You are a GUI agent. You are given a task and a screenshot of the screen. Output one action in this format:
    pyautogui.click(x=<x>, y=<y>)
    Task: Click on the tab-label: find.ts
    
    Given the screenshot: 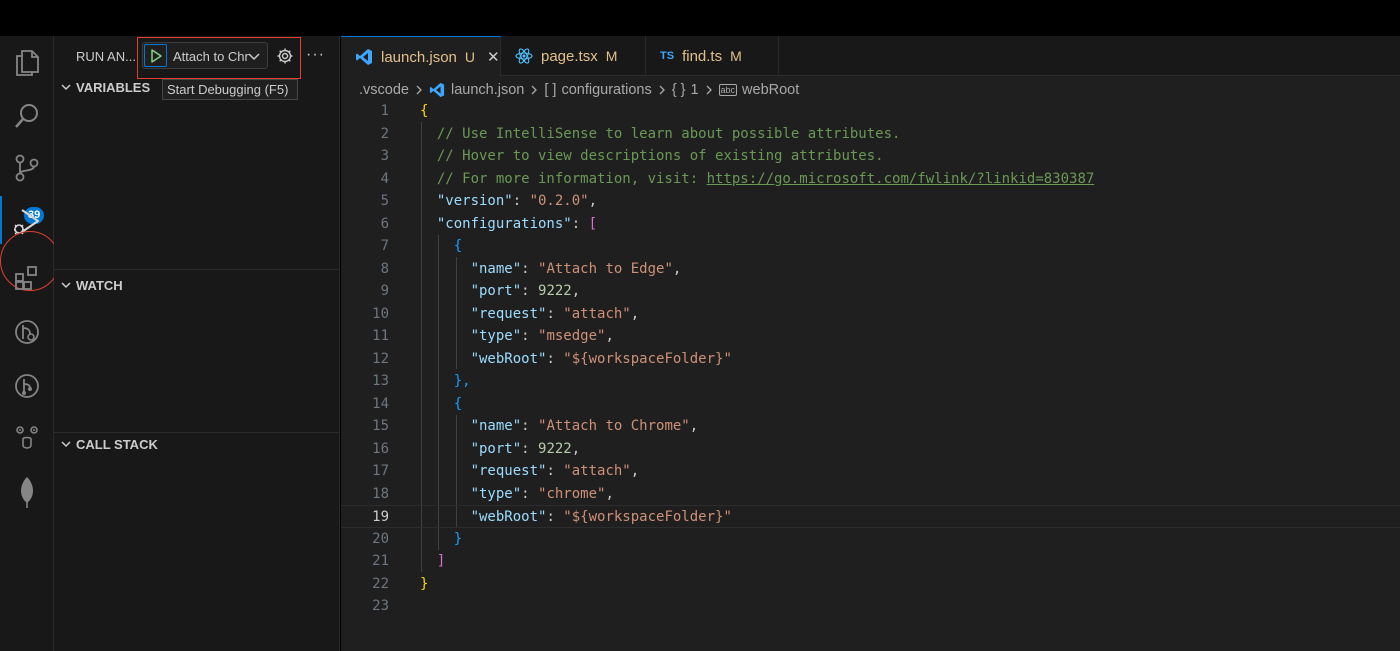 What is the action you would take?
    pyautogui.click(x=702, y=56)
    